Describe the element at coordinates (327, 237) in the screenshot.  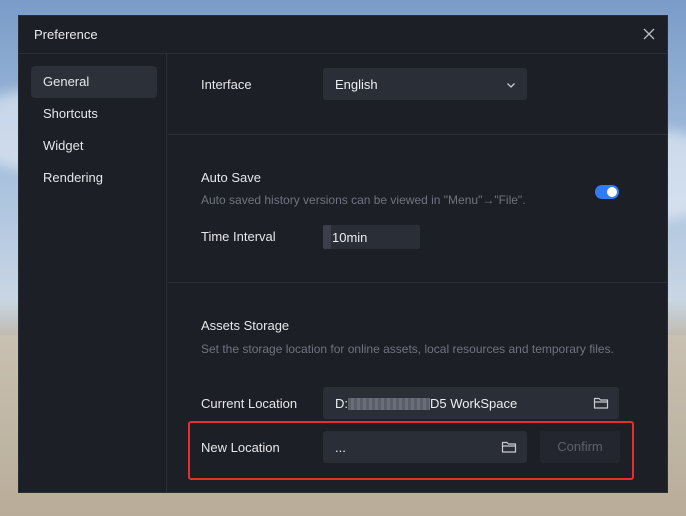
I see `time-interval-handle` at that location.